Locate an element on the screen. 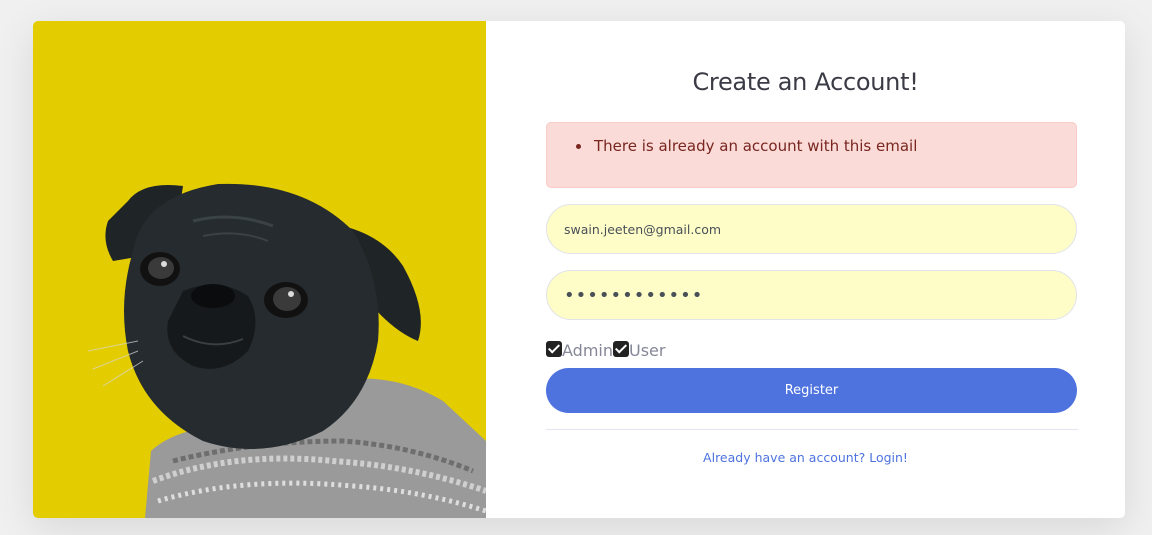 This screenshot has width=1152, height=535. role-selector: Admin User is located at coordinates (605, 348).